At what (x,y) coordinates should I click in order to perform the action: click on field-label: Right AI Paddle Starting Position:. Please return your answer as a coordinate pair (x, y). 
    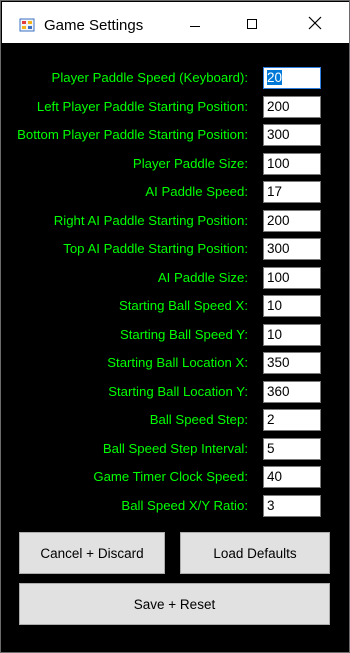
    Looking at the image, I should click on (150, 220).